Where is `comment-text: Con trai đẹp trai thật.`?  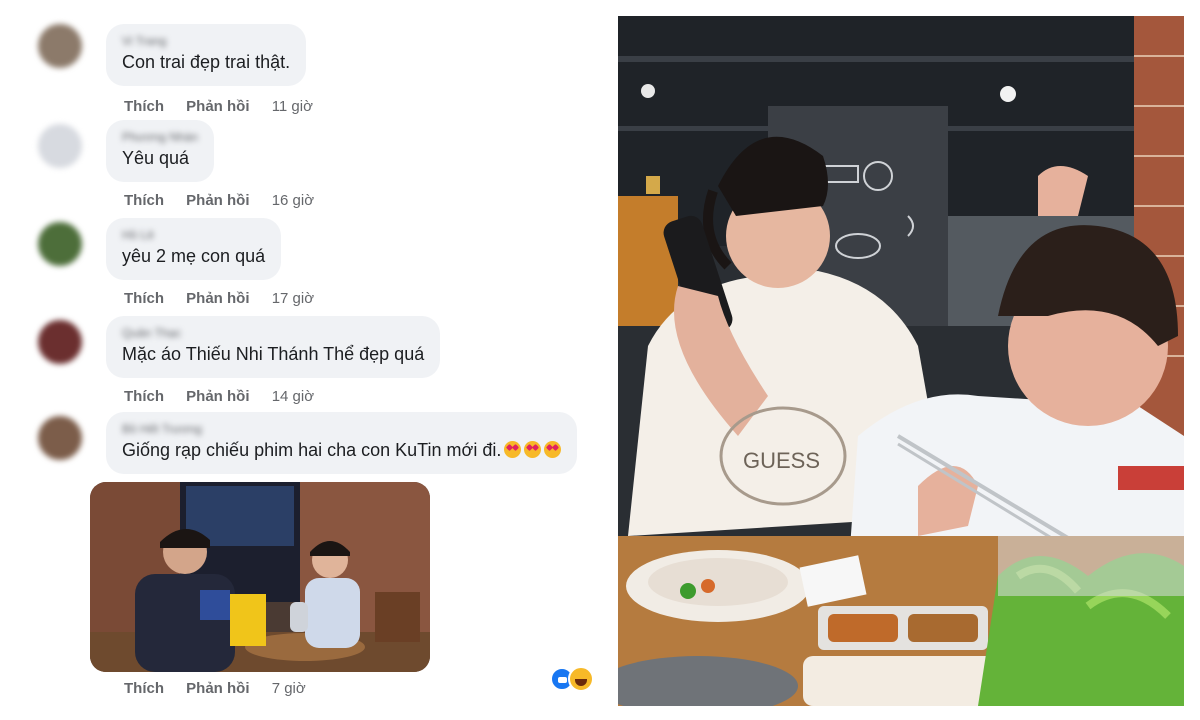 comment-text: Con trai đẹp trai thật. is located at coordinates (206, 62).